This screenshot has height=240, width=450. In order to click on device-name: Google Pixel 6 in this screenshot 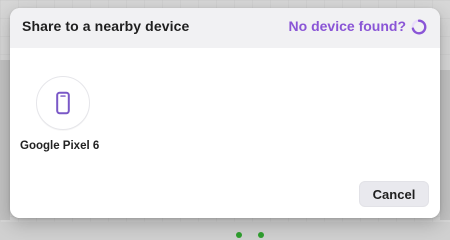, I will do `click(60, 146)`.